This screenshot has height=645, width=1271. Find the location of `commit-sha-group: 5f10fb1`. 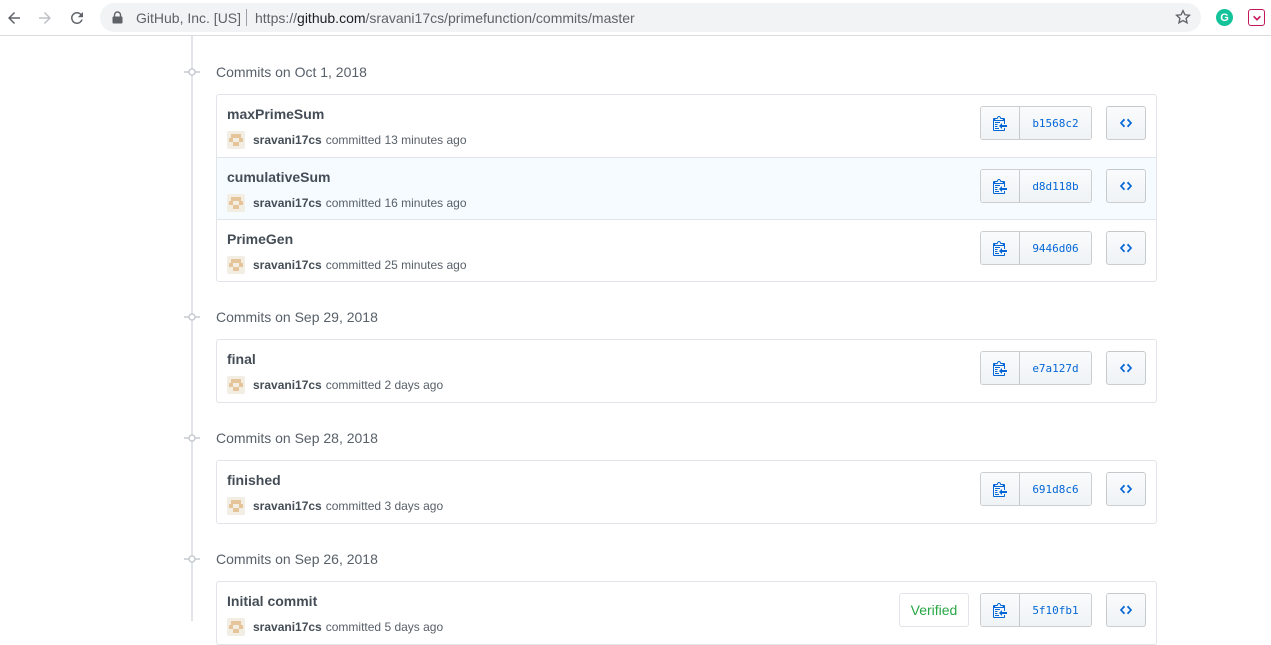

commit-sha-group: 5f10fb1 is located at coordinates (1036, 610).